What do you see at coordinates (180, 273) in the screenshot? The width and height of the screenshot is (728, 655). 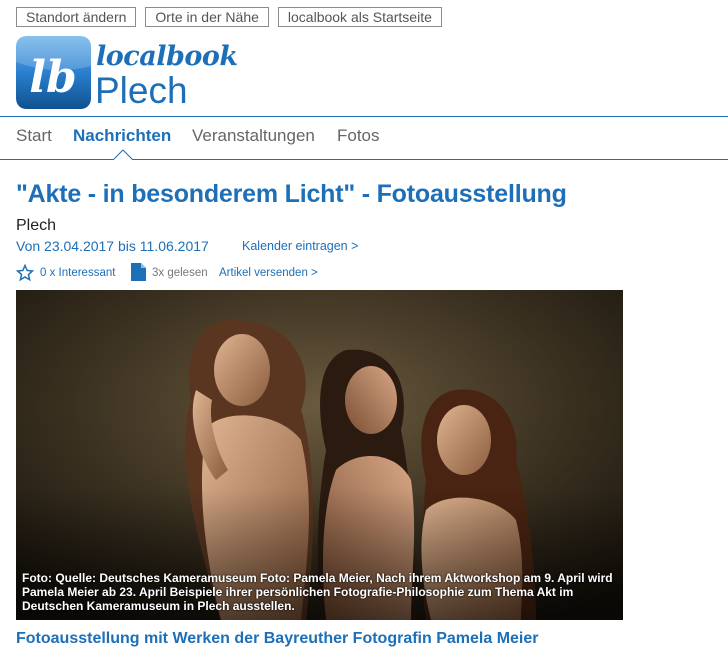 I see `read-count: 3x gelesen` at bounding box center [180, 273].